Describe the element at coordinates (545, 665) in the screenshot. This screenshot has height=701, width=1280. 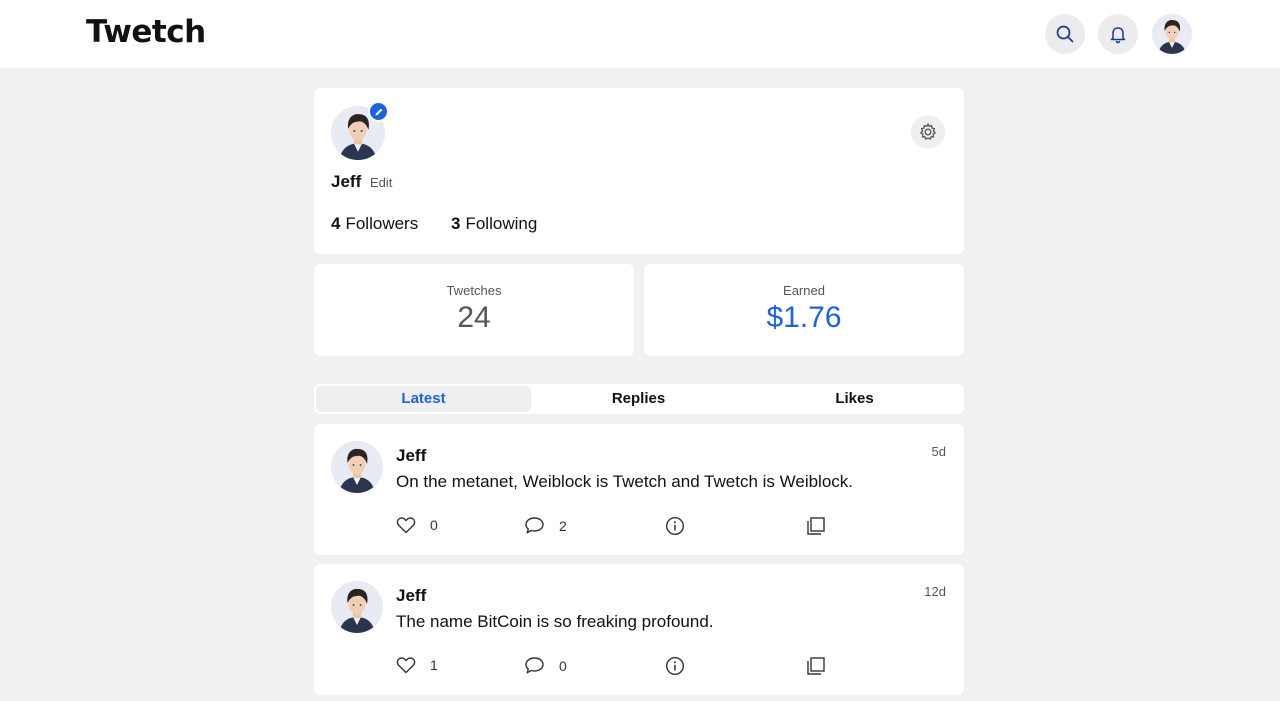
I see `reply-button: 0` at that location.